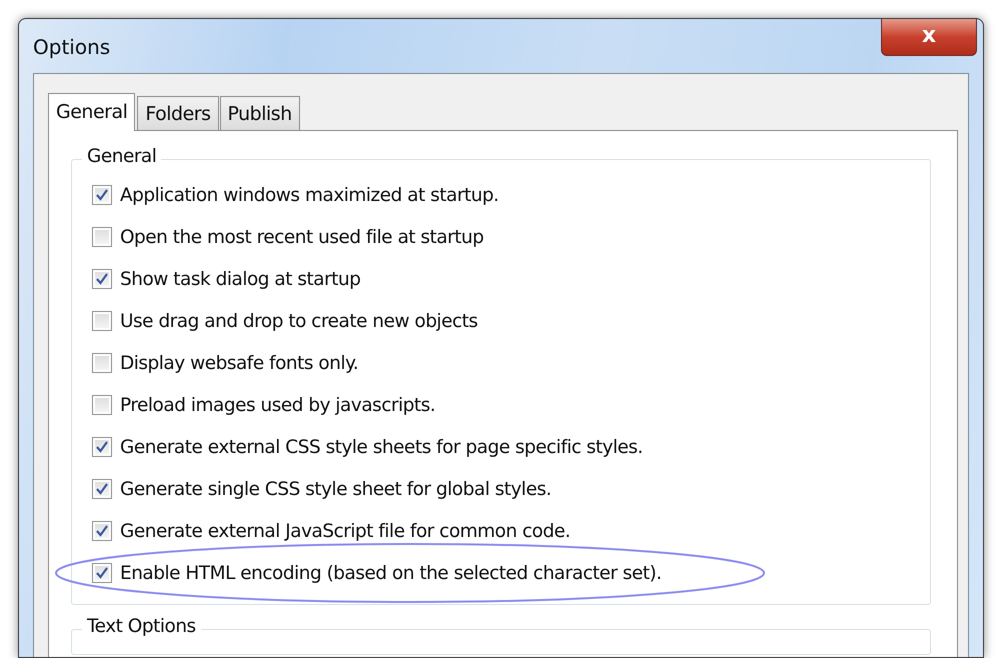 The width and height of the screenshot is (996, 658). I want to click on group-title: Text Options, so click(141, 626).